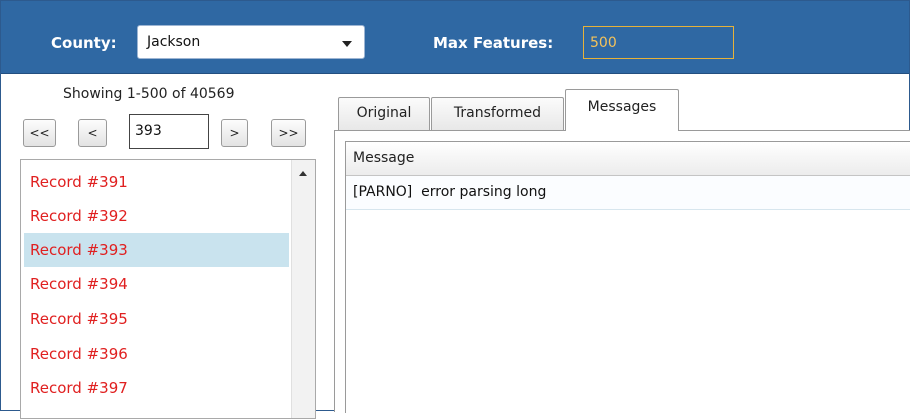  Describe the element at coordinates (603, 43) in the screenshot. I see `max-features-value: 500` at that location.